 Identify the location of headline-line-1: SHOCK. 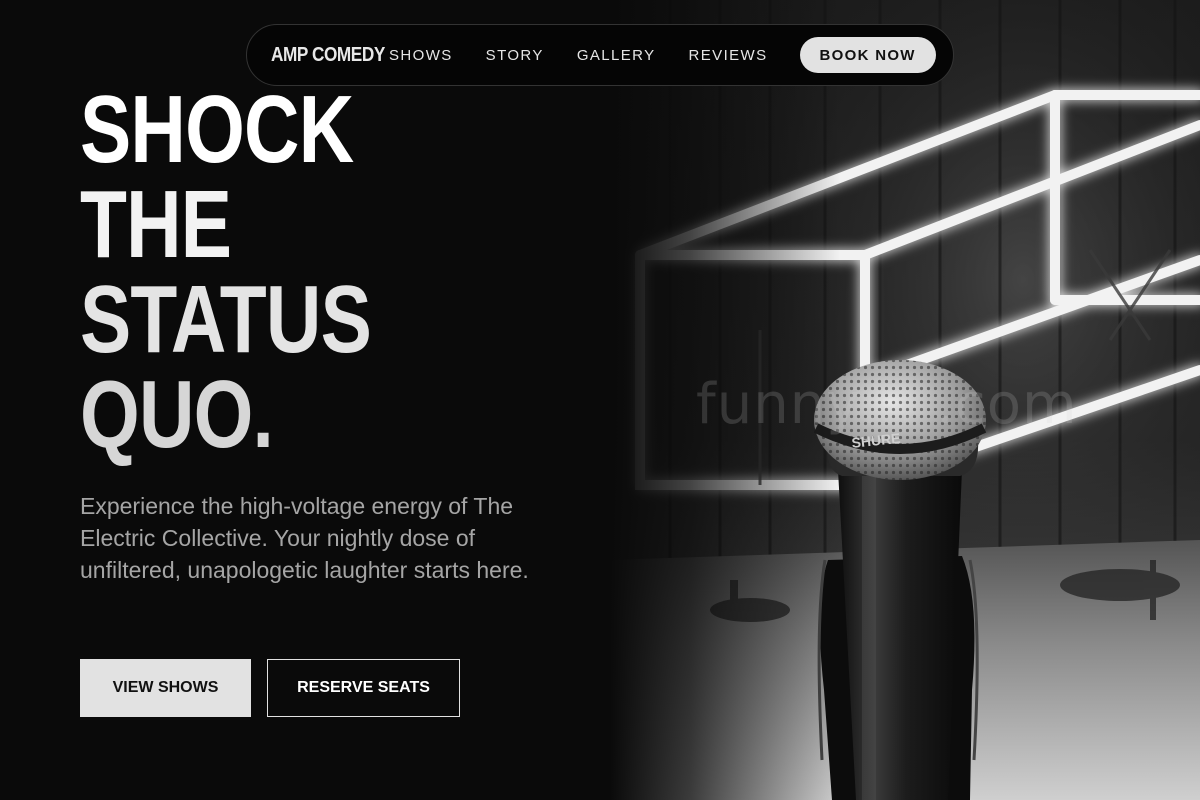
(217, 129).